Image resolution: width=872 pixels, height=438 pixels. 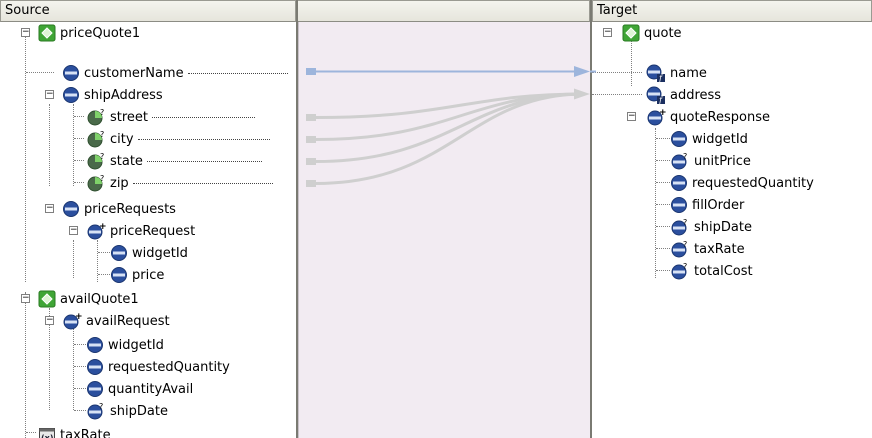 What do you see at coordinates (451, 71) in the screenshot?
I see `mapping-link-customerName-to-name` at bounding box center [451, 71].